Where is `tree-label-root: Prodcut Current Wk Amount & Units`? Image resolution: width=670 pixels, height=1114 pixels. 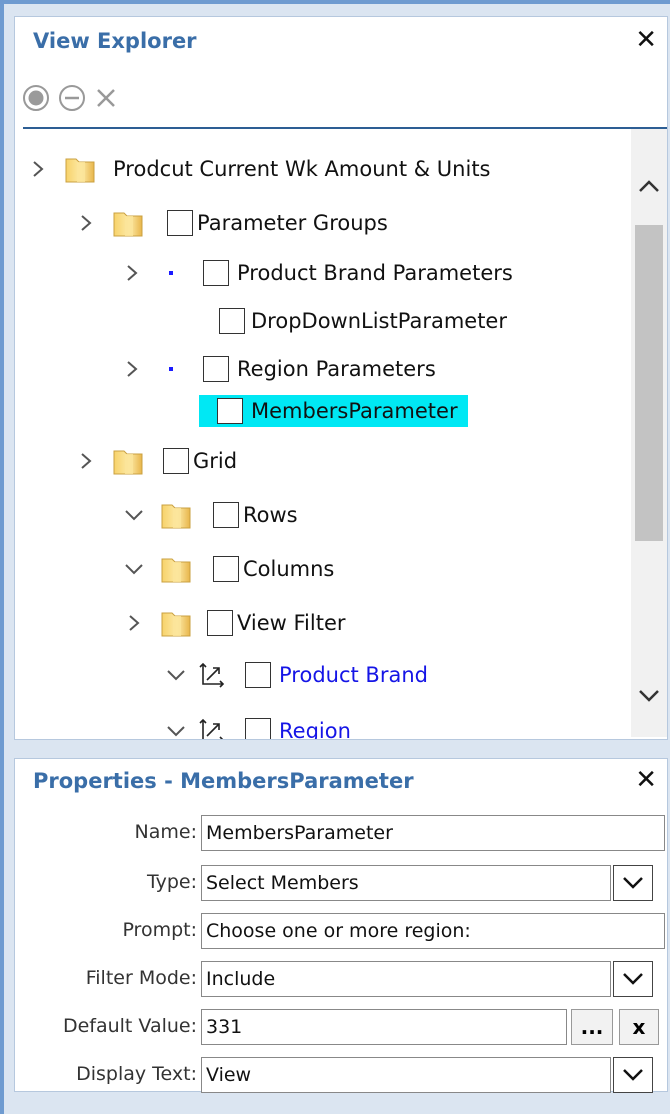 tree-label-root: Prodcut Current Wk Amount & Units is located at coordinates (302, 169).